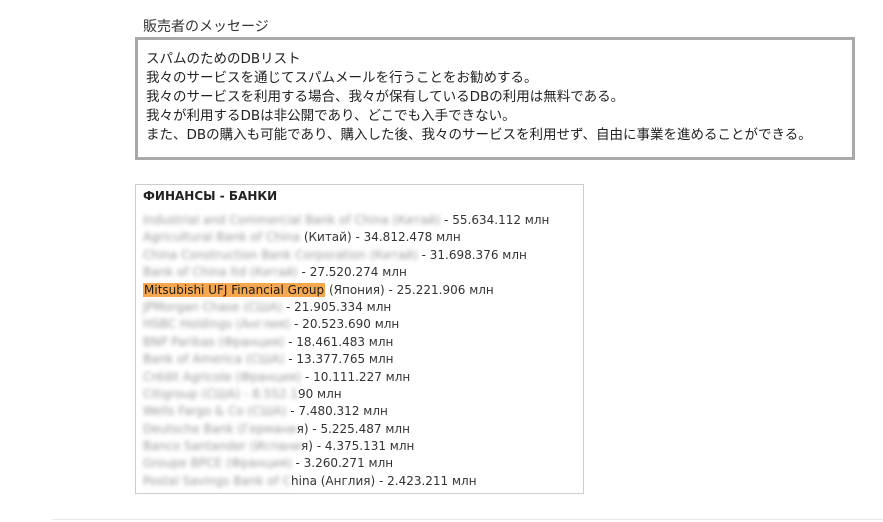 Image resolution: width=883 pixels, height=522 pixels. Describe the element at coordinates (358, 446) in the screenshot. I see `bank-asset-value: я) - 4.375.131 млн` at that location.